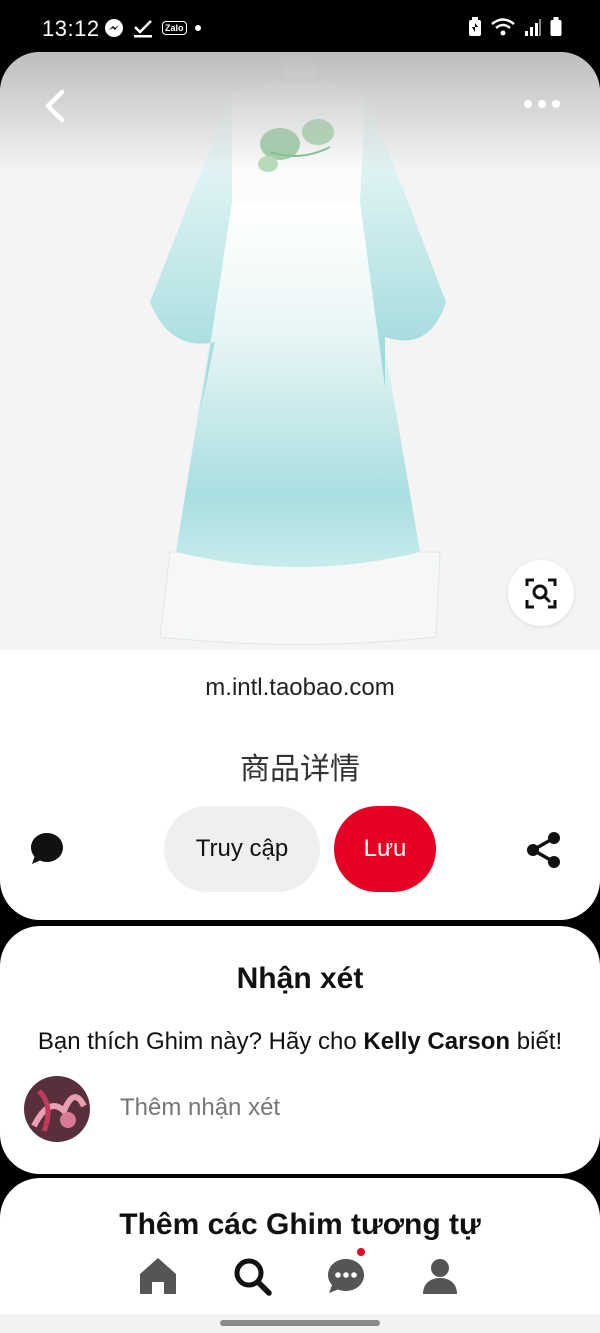  I want to click on wifi-icon, so click(503, 27).